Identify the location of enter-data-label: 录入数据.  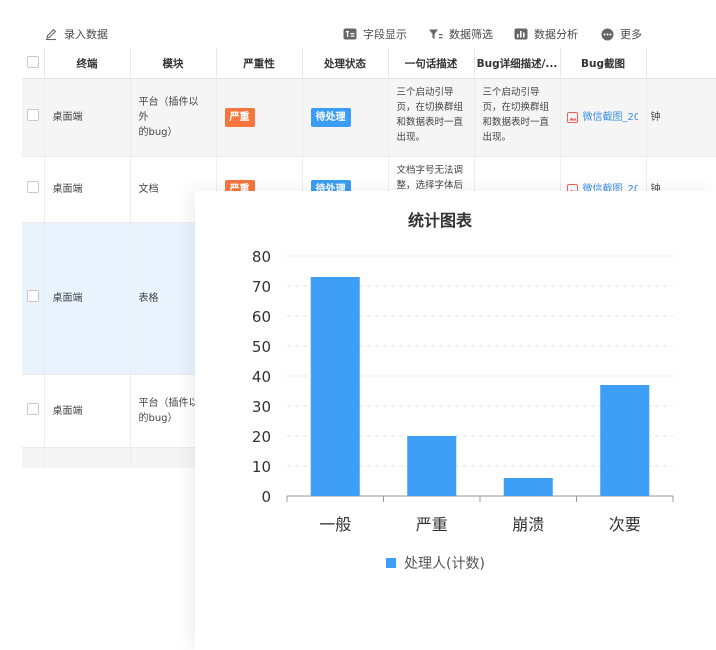
(86, 34).